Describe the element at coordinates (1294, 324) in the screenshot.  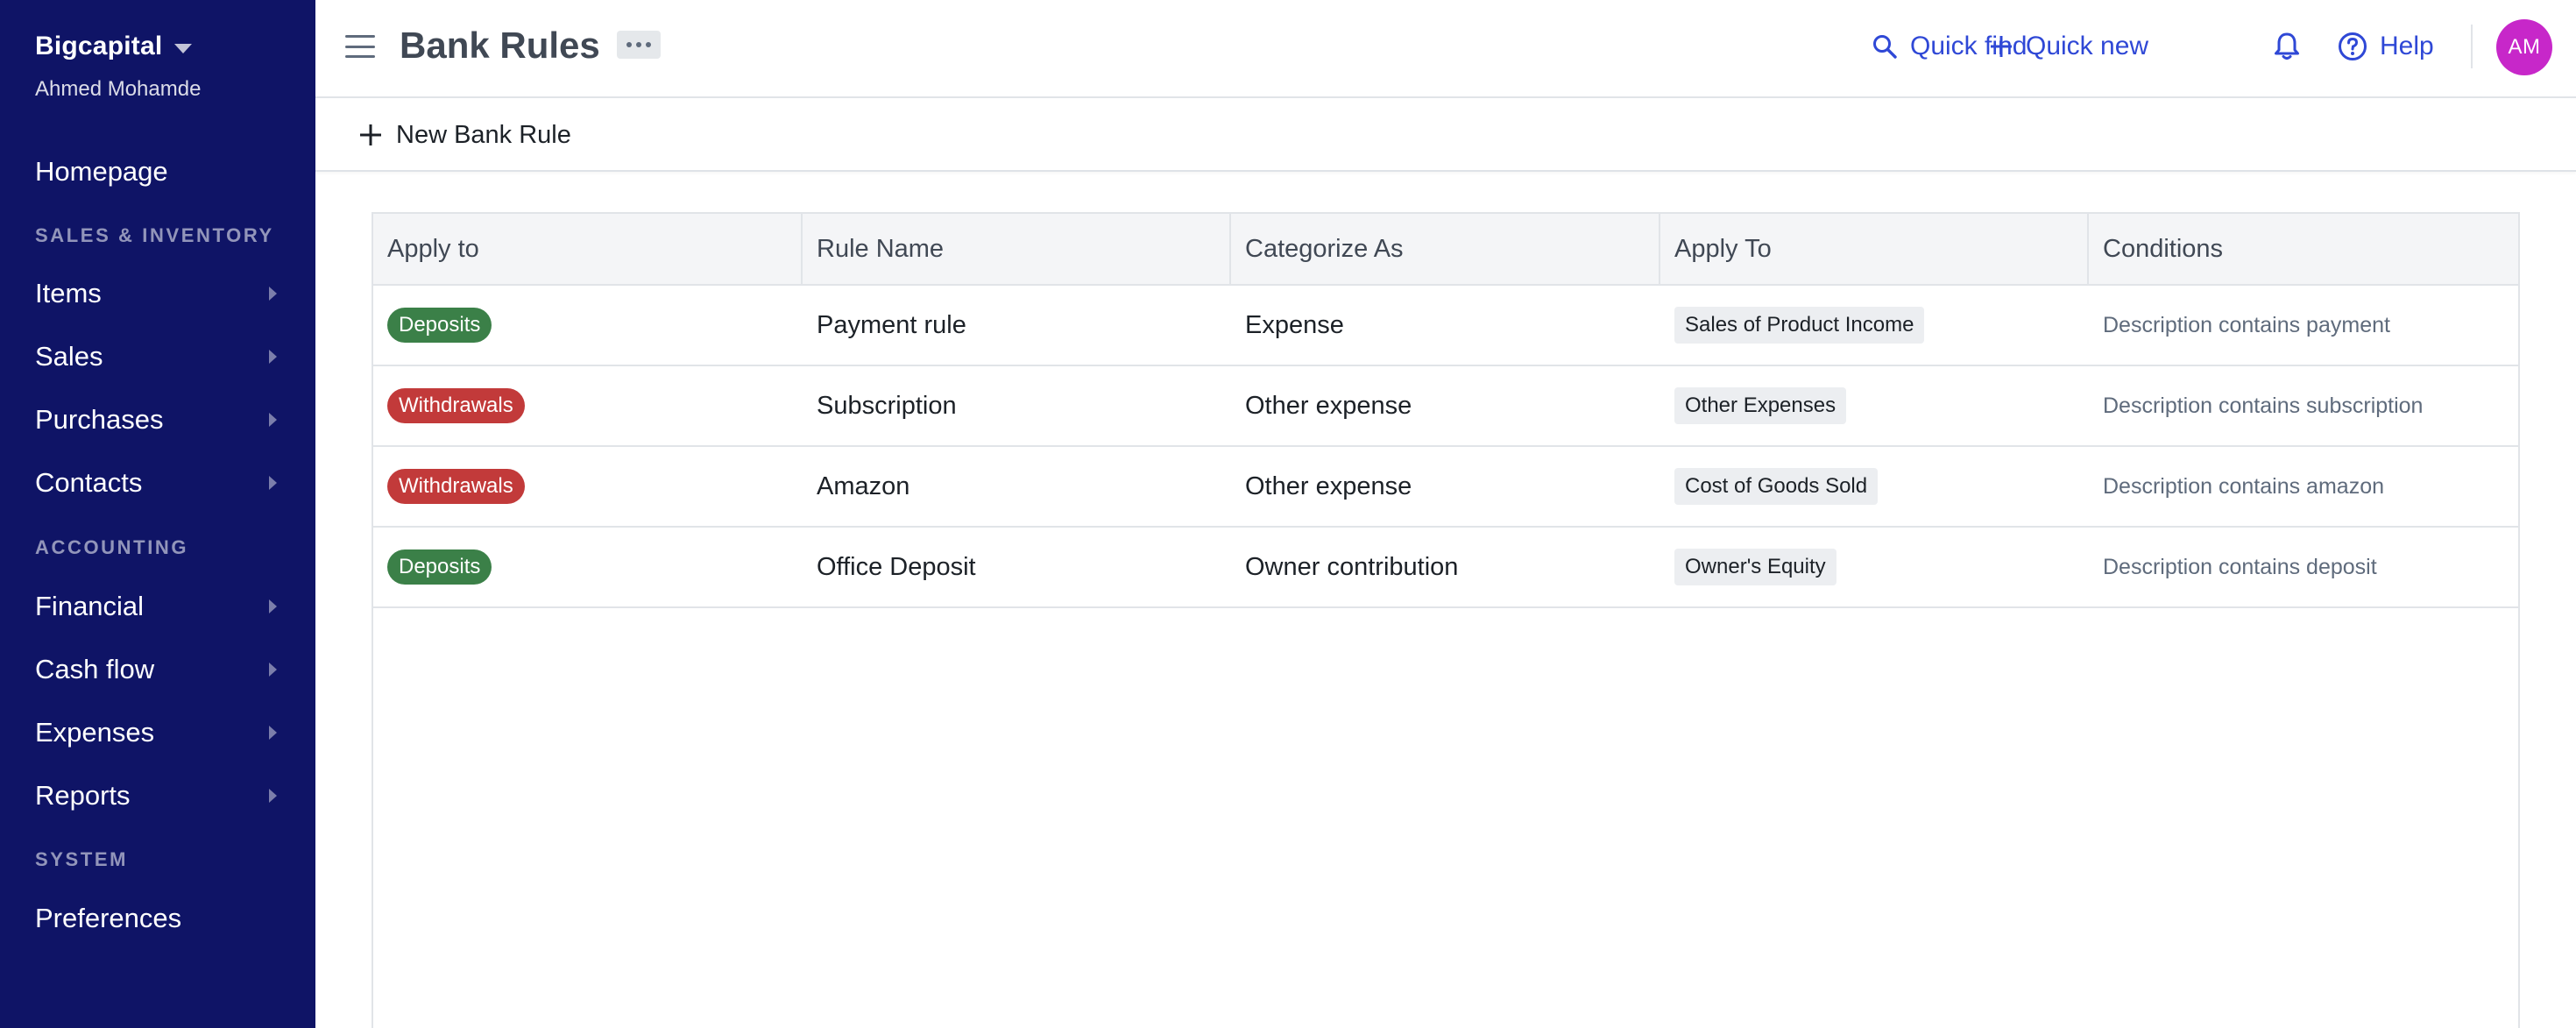
I see `categorize-as-cell: Expense` at that location.